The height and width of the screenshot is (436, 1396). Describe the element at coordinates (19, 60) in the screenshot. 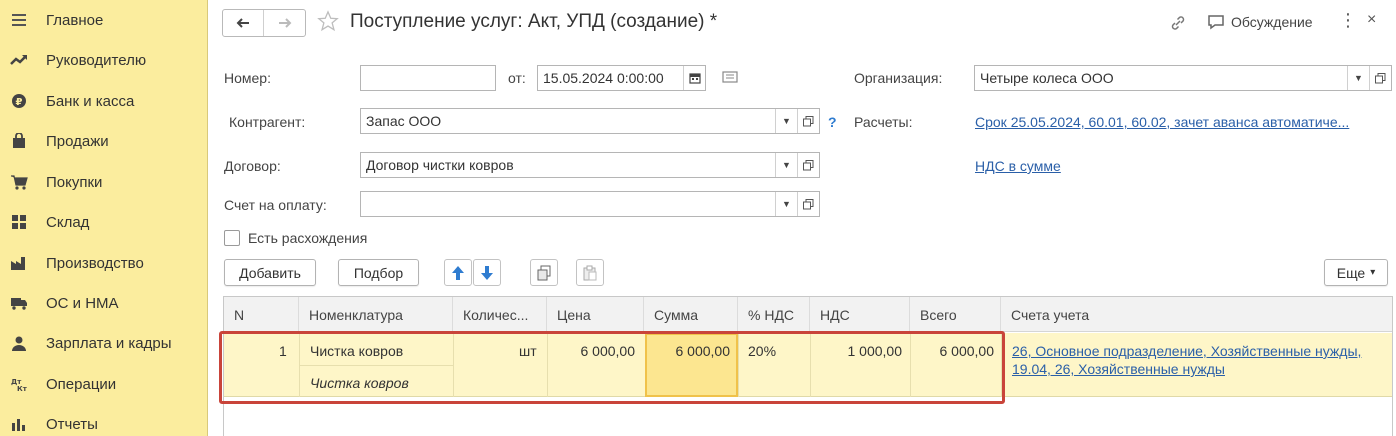

I see `trend-icon` at that location.